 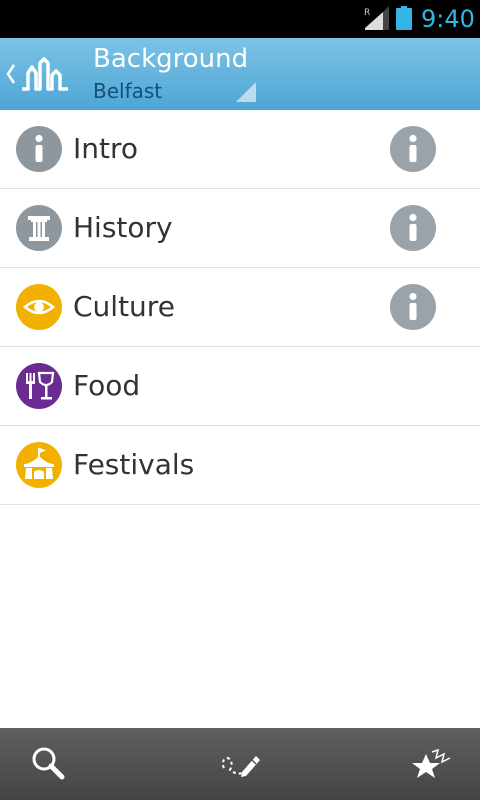 I want to click on favorites-icon, so click(x=431, y=763).